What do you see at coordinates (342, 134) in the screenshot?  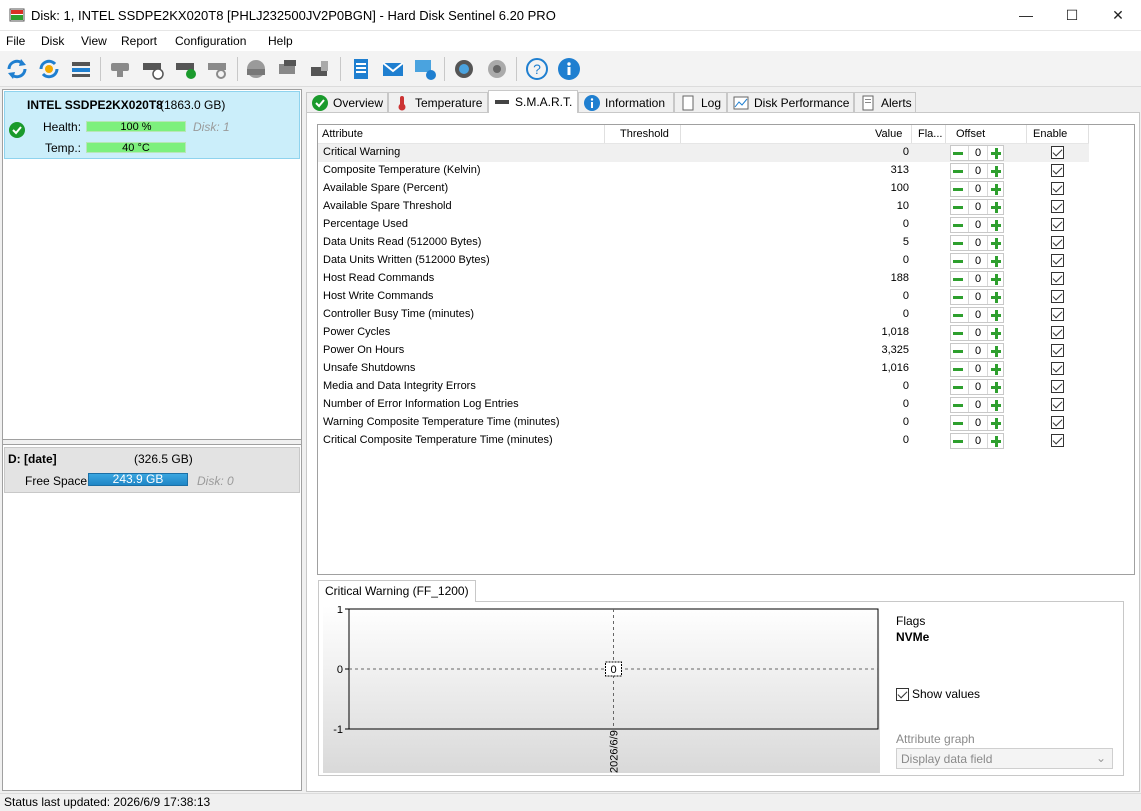 I see `col-attribute: Attribute` at bounding box center [342, 134].